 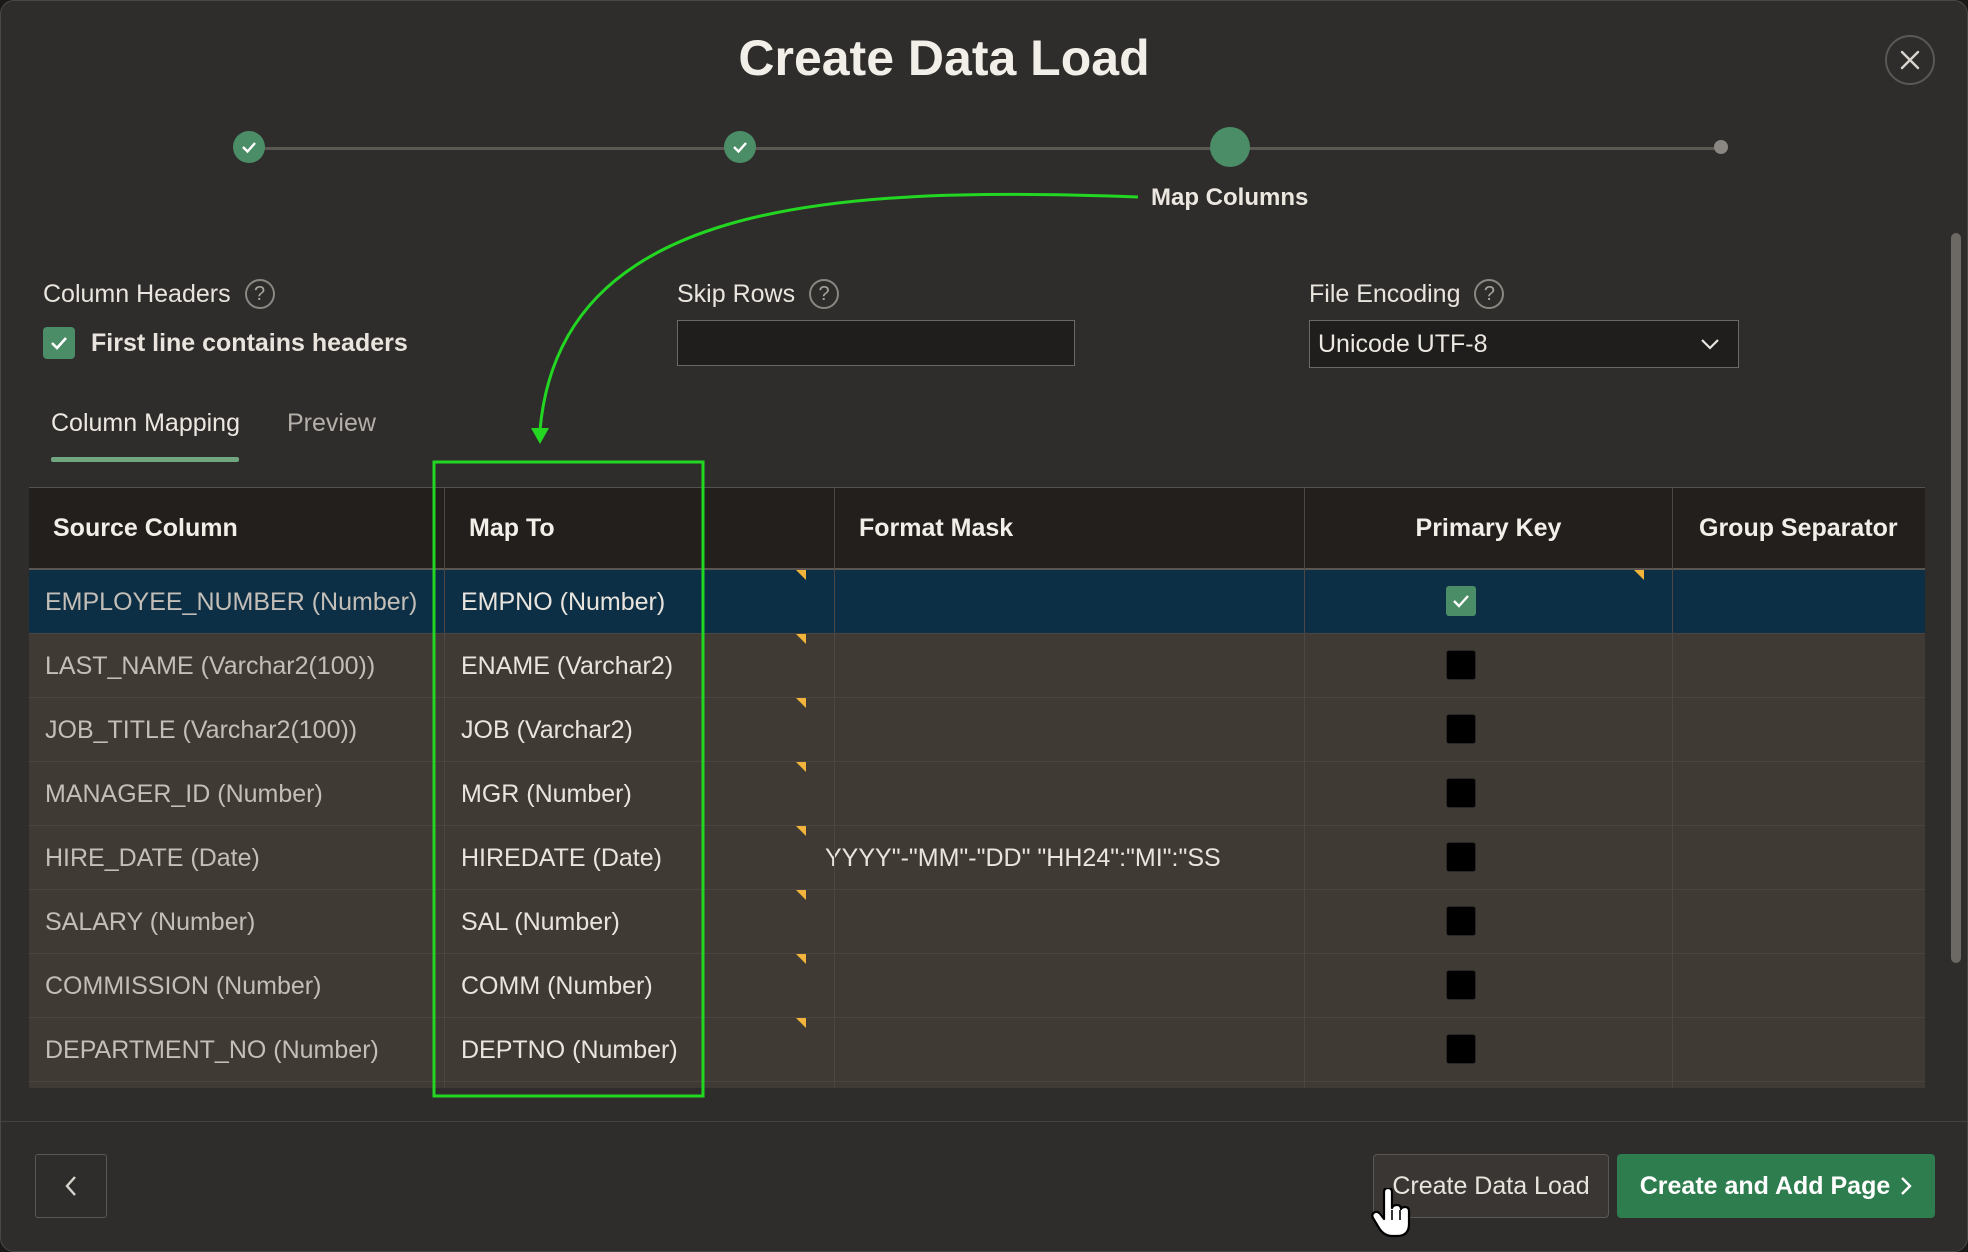 What do you see at coordinates (249, 342) in the screenshot?
I see `first-line-headers-label: First line contains headers` at bounding box center [249, 342].